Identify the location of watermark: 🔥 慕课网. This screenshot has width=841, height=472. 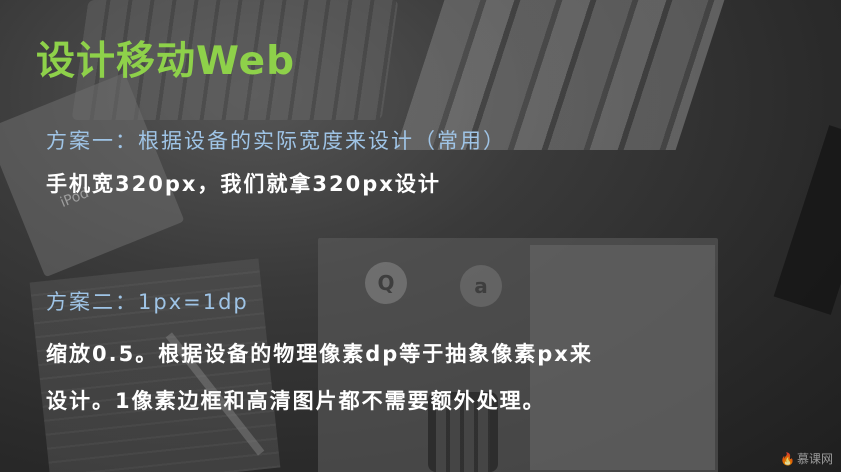
(806, 458).